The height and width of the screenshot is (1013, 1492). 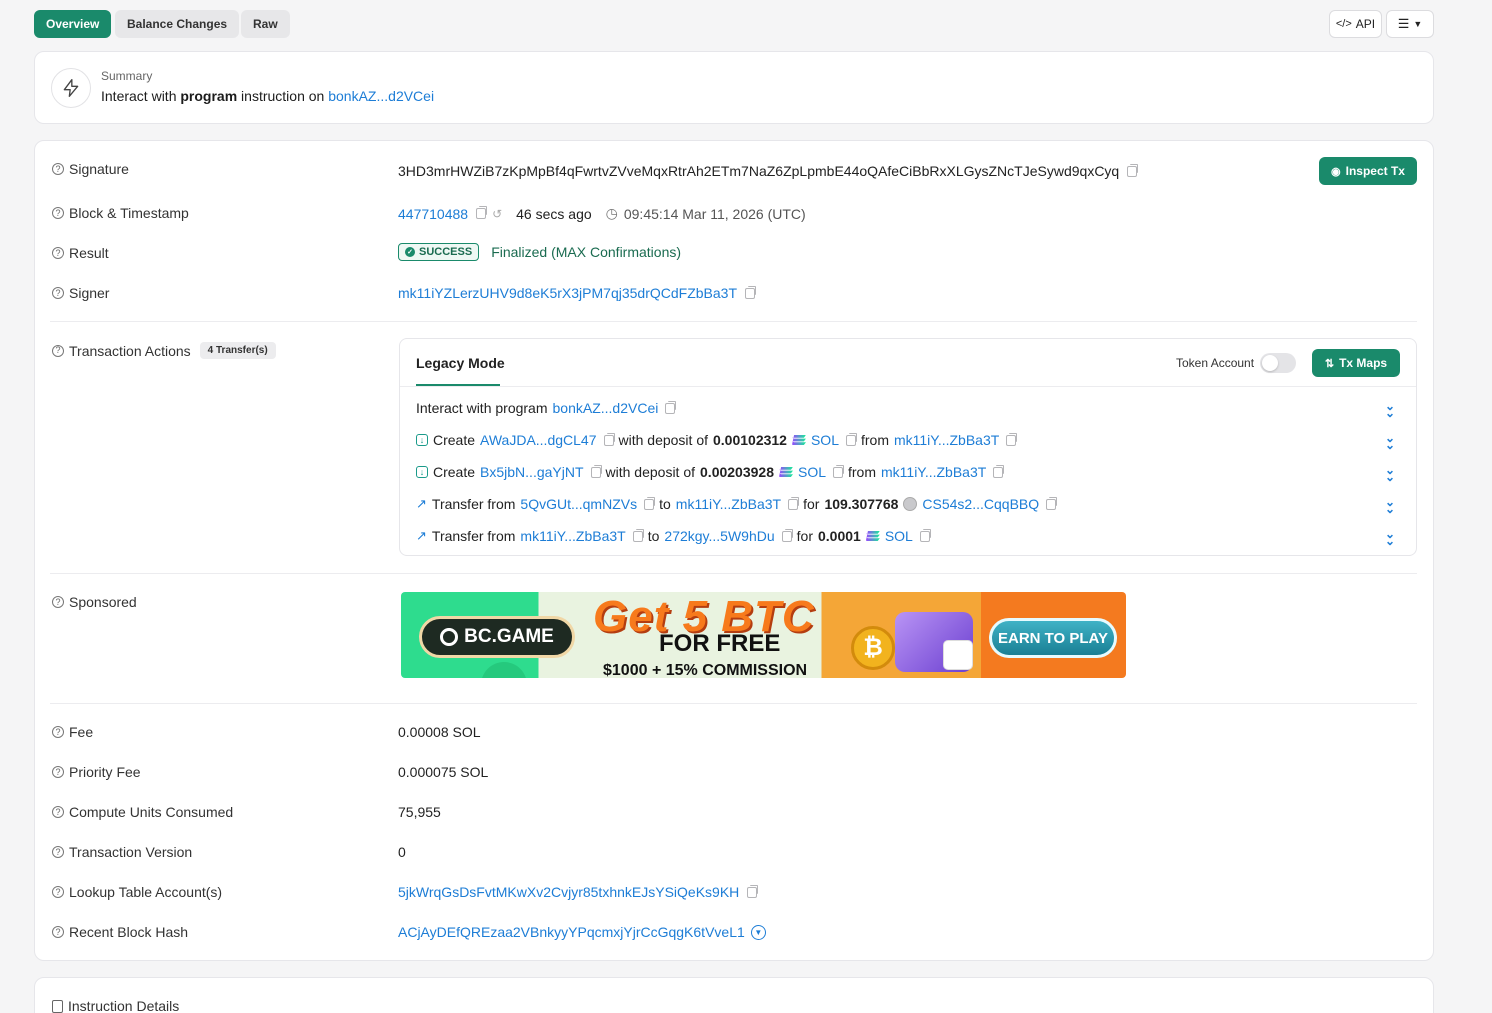 What do you see at coordinates (606, 408) in the screenshot?
I see `program-link: bonkAZ...d2VCei` at bounding box center [606, 408].